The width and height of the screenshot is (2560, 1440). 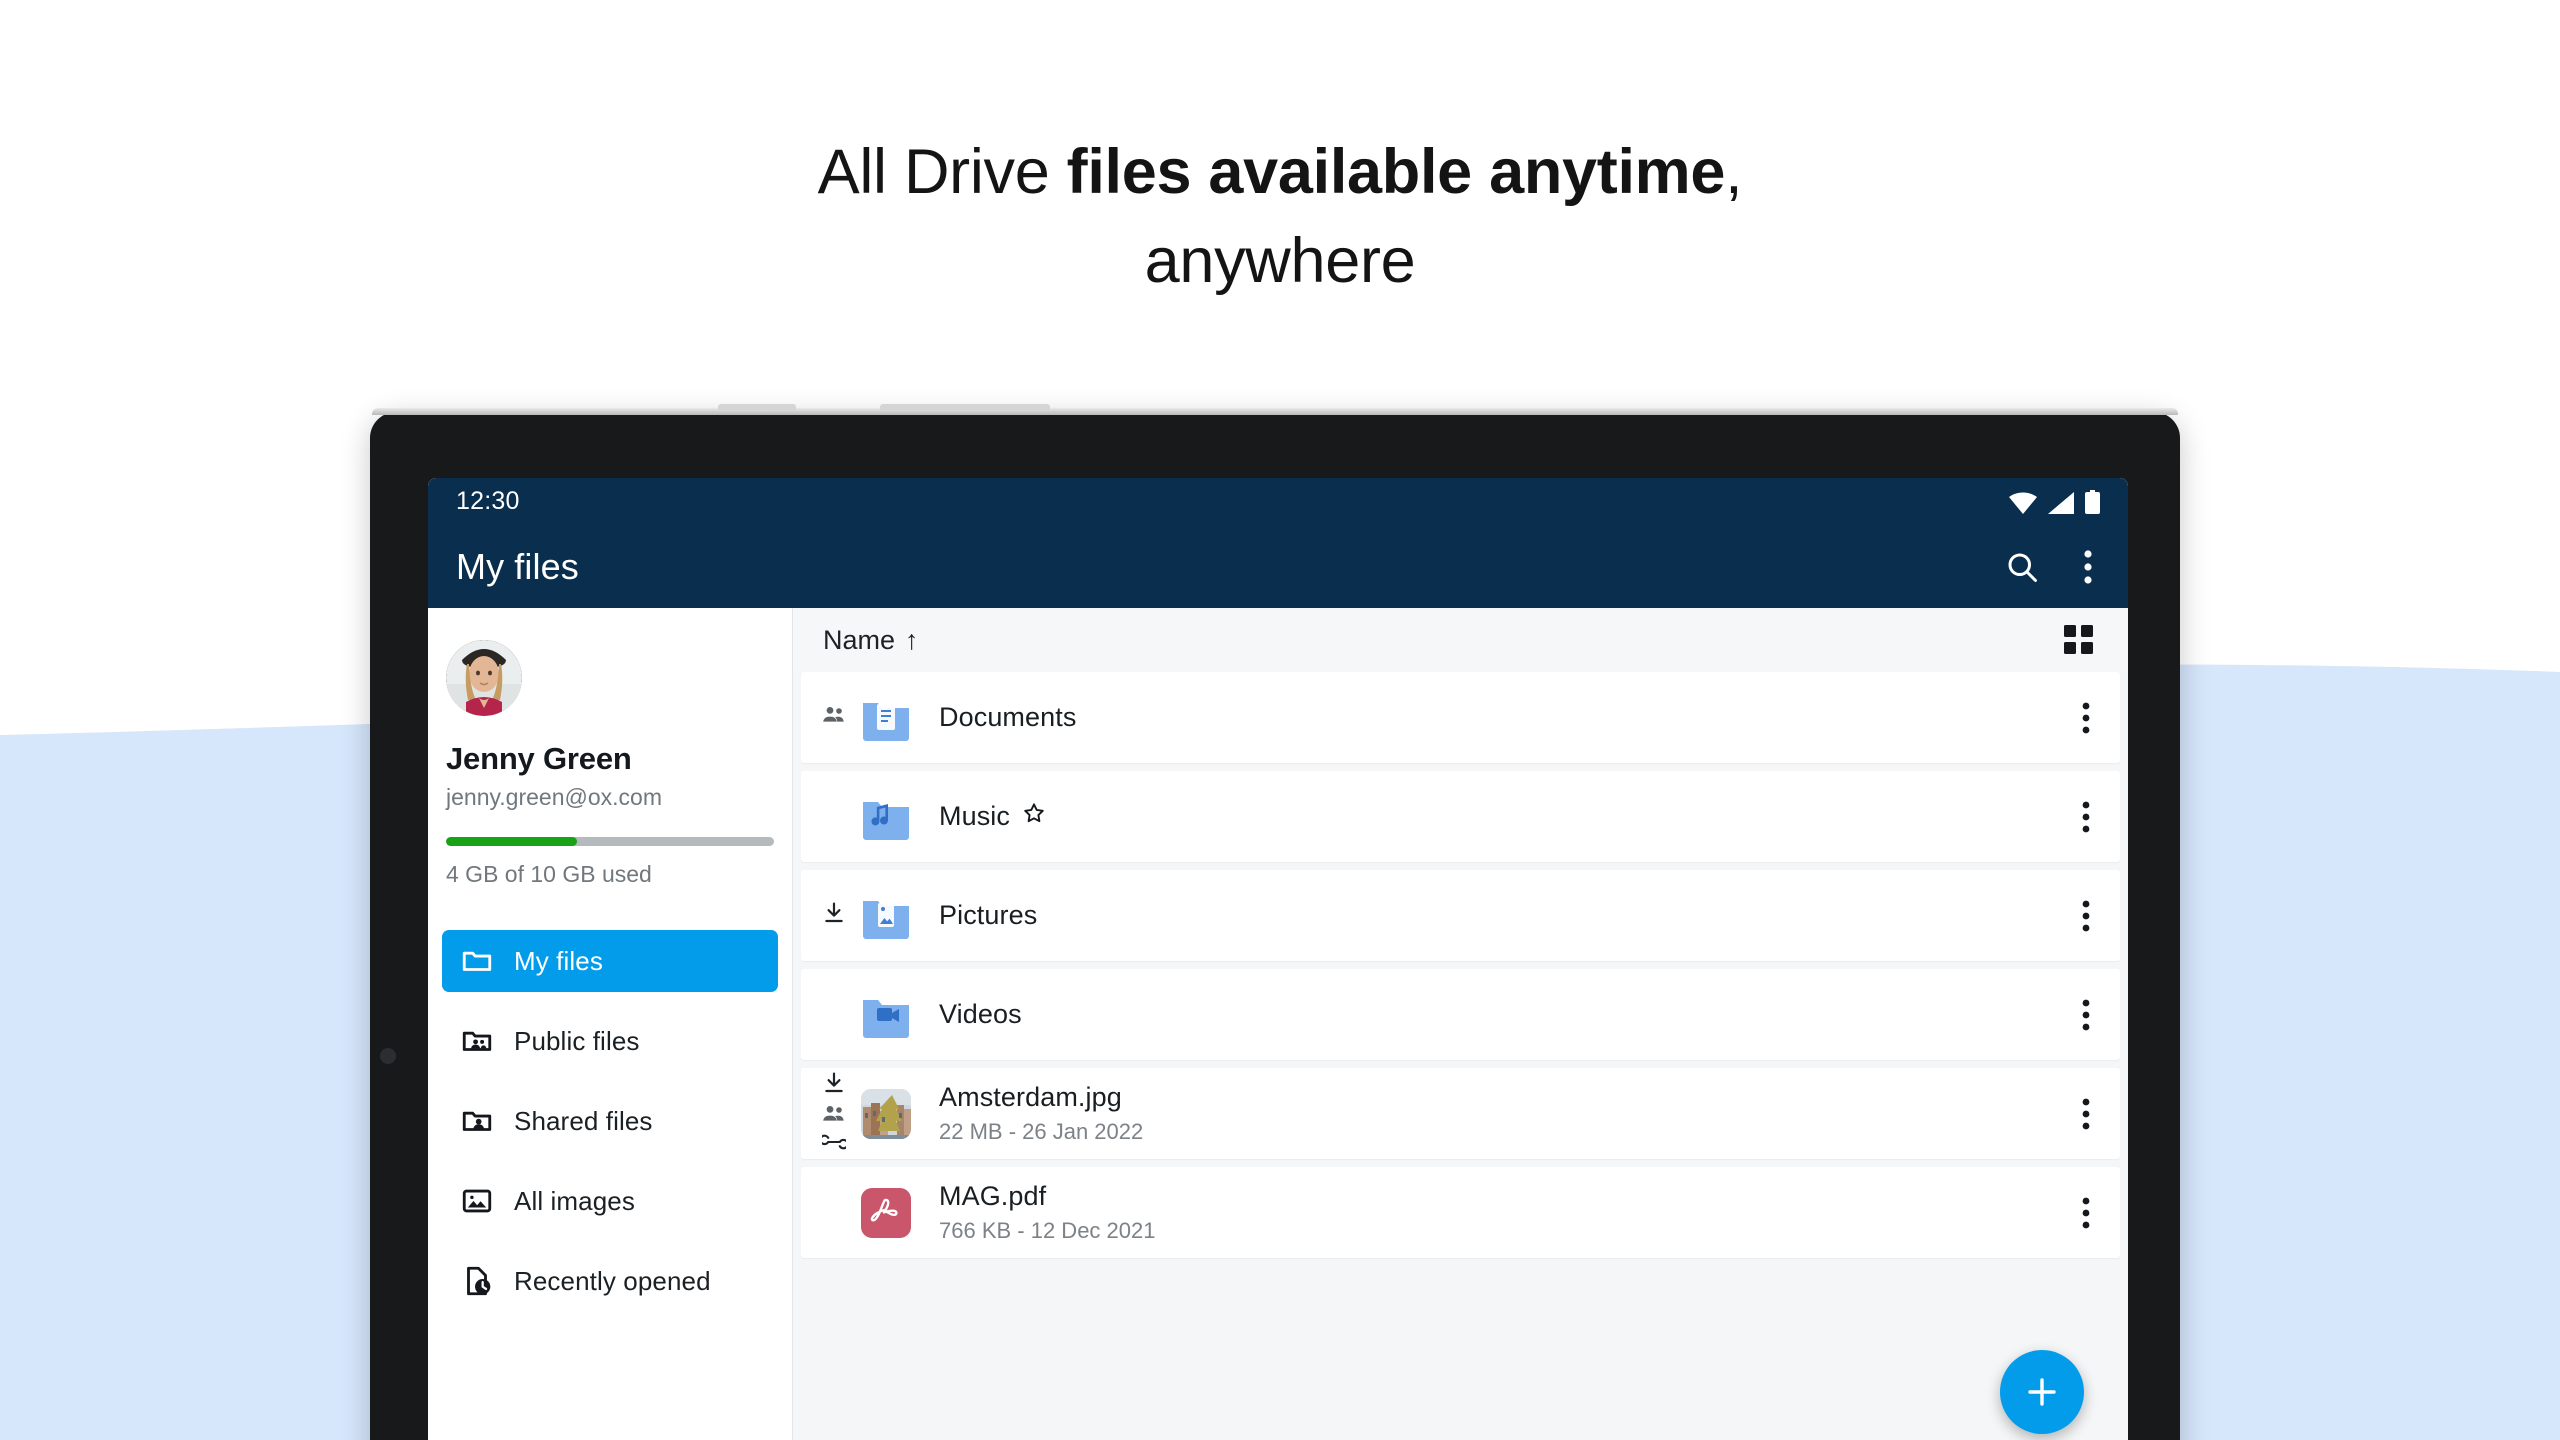 I want to click on file-name-row: Music, so click(x=992, y=816).